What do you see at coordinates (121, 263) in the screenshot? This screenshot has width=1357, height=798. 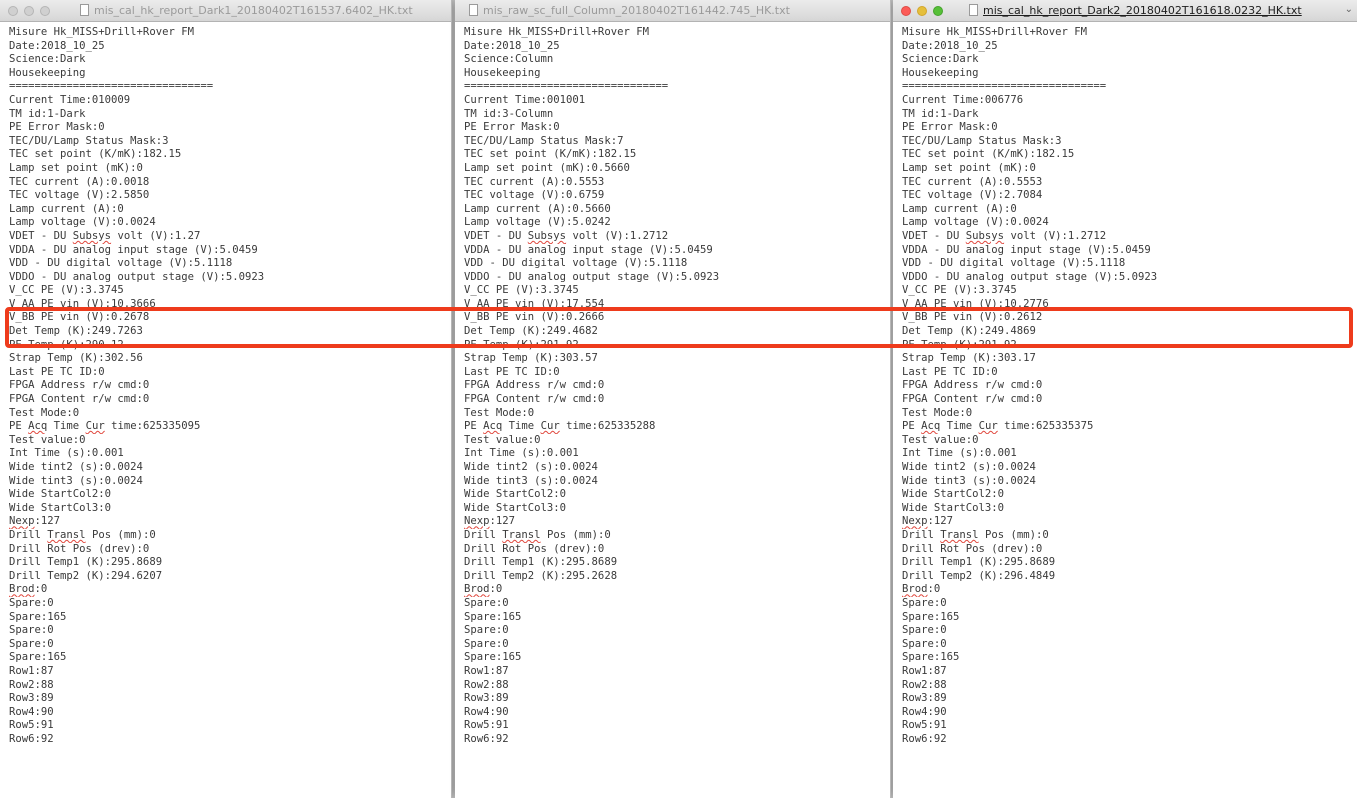 I see `text-line: VDD - DU digital voltage (V):5.1118` at bounding box center [121, 263].